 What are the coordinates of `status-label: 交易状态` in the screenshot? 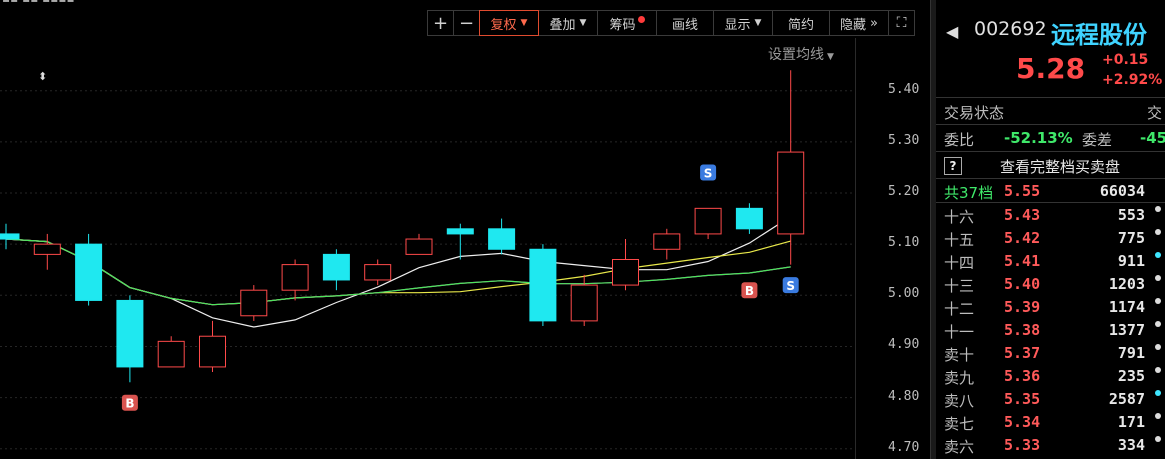 It's located at (974, 113).